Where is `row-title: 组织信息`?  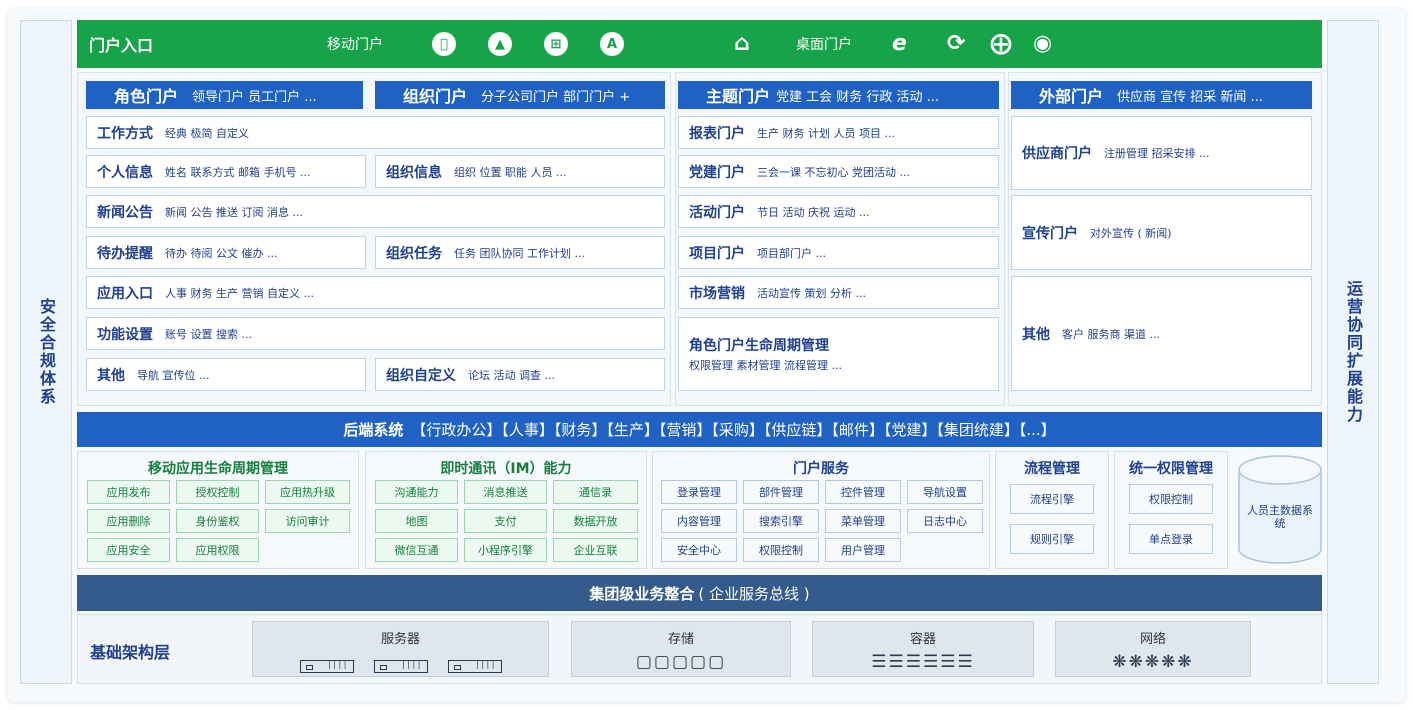
row-title: 组织信息 is located at coordinates (414, 172).